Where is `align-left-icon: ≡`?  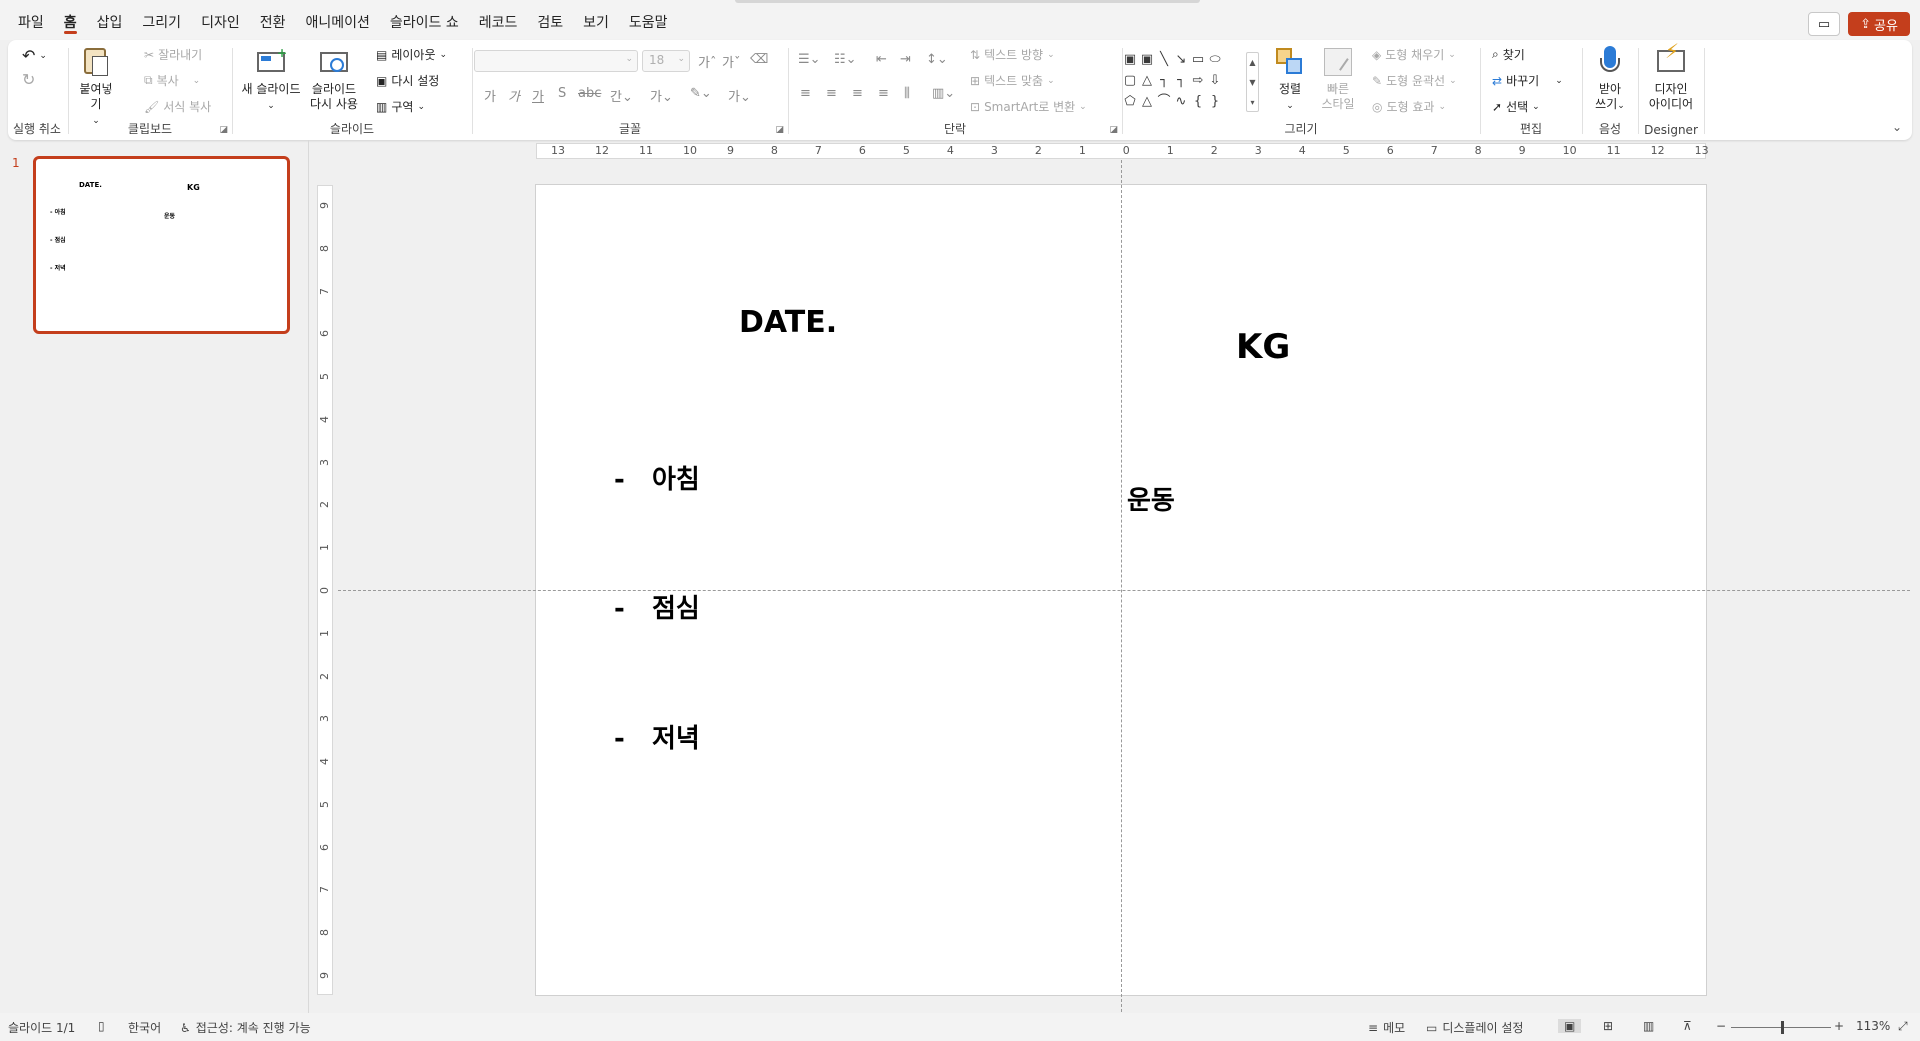
align-left-icon: ≡ is located at coordinates (805, 93).